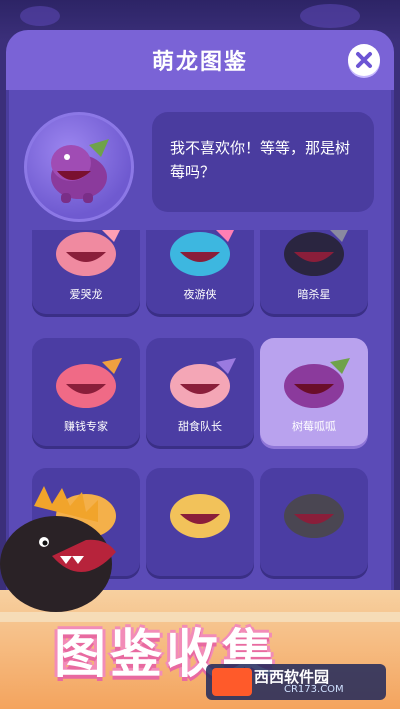  I want to click on dragon-card-4: 赚钱专家, so click(86, 392).